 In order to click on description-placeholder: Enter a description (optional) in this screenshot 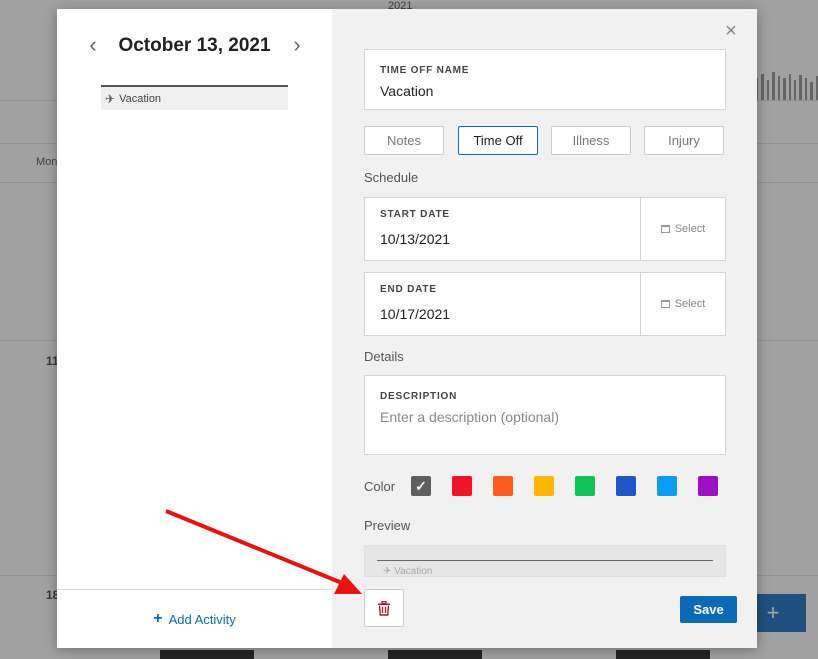, I will do `click(469, 417)`.